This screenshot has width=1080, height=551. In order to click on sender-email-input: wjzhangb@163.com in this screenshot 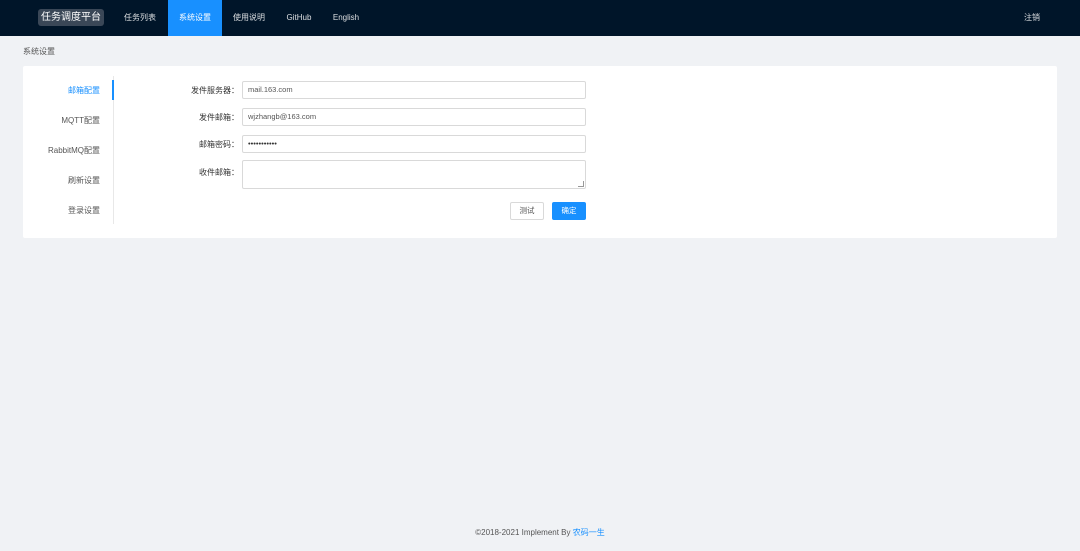, I will do `click(414, 117)`.